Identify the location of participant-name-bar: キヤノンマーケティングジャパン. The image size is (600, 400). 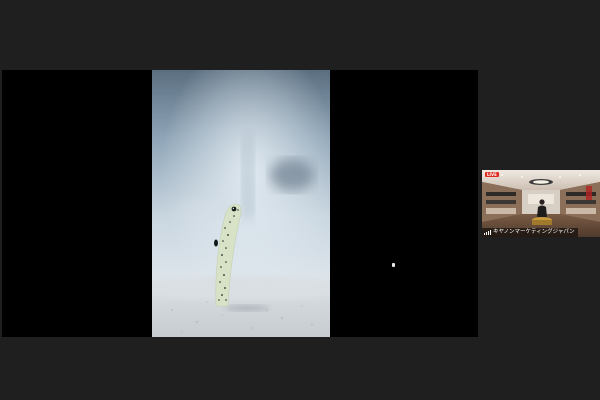
(530, 232).